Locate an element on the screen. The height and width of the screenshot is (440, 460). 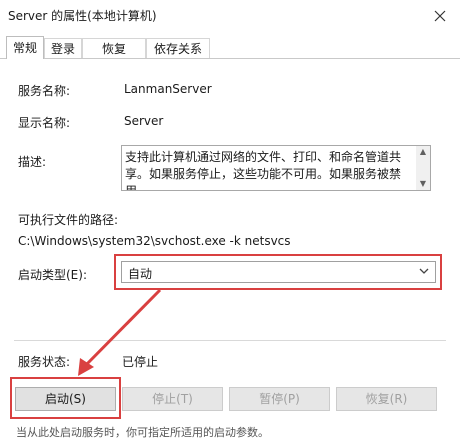
service-name-label: 服务名称: is located at coordinates (44, 91).